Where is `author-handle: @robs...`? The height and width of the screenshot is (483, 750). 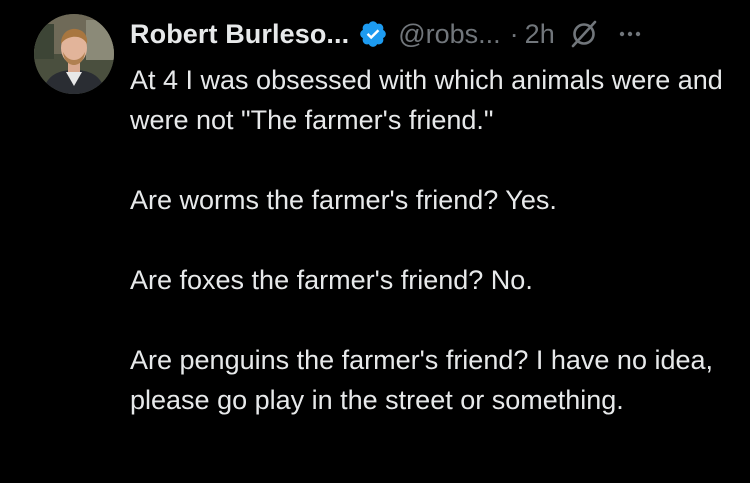 author-handle: @robs... is located at coordinates (449, 34).